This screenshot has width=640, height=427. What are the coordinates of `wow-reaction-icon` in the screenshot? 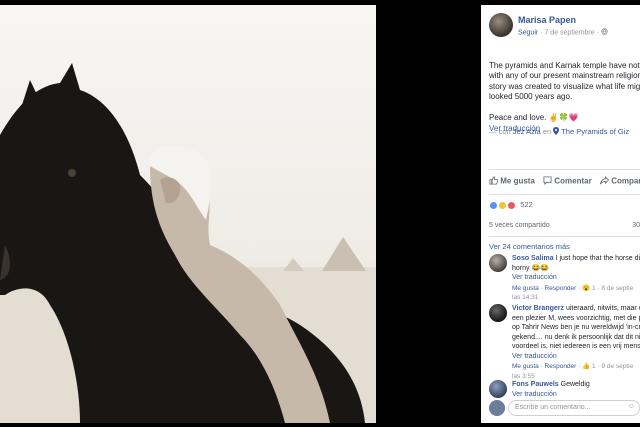 It's located at (503, 205).